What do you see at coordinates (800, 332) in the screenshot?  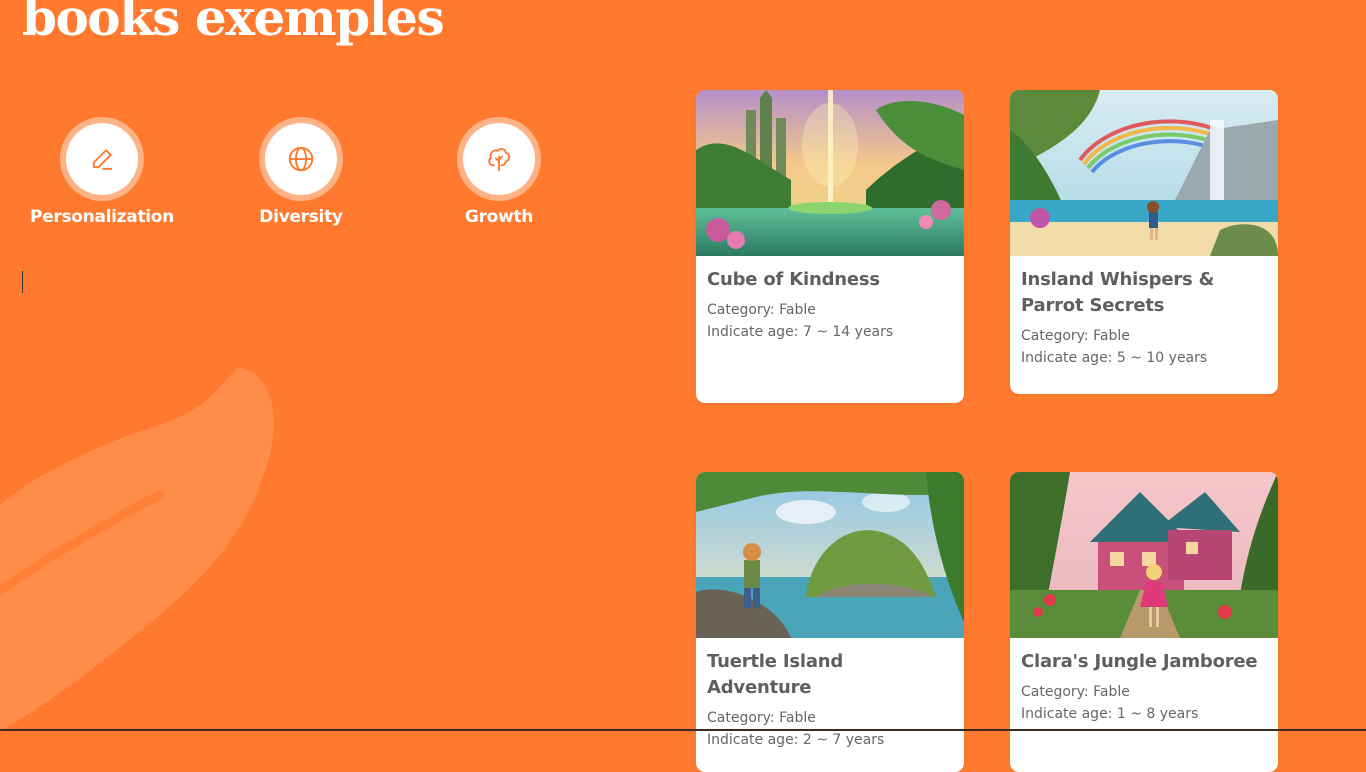 I see `book-age: Indicate age: 7 ~ 14 years` at bounding box center [800, 332].